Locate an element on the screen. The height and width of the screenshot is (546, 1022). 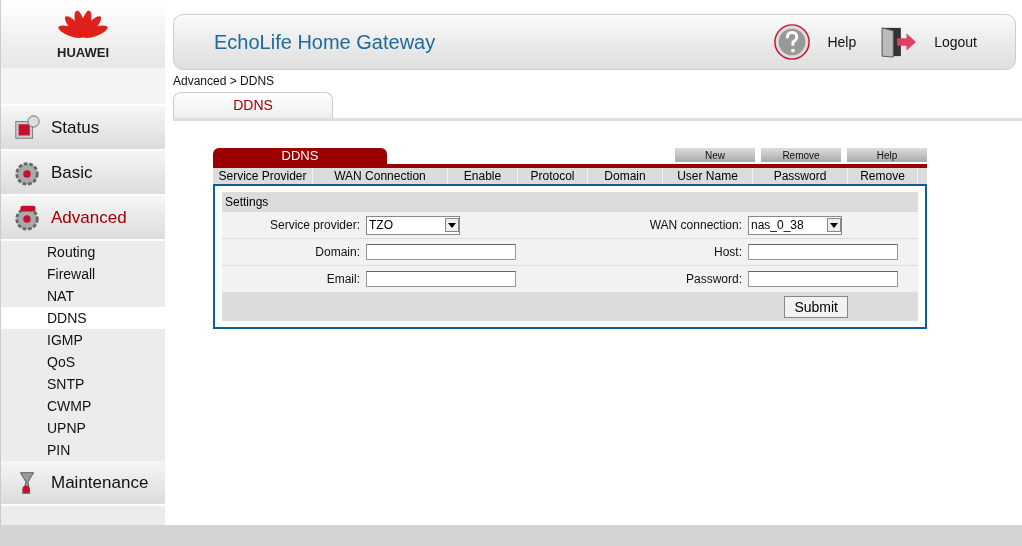
column-header: Password is located at coordinates (800, 176).